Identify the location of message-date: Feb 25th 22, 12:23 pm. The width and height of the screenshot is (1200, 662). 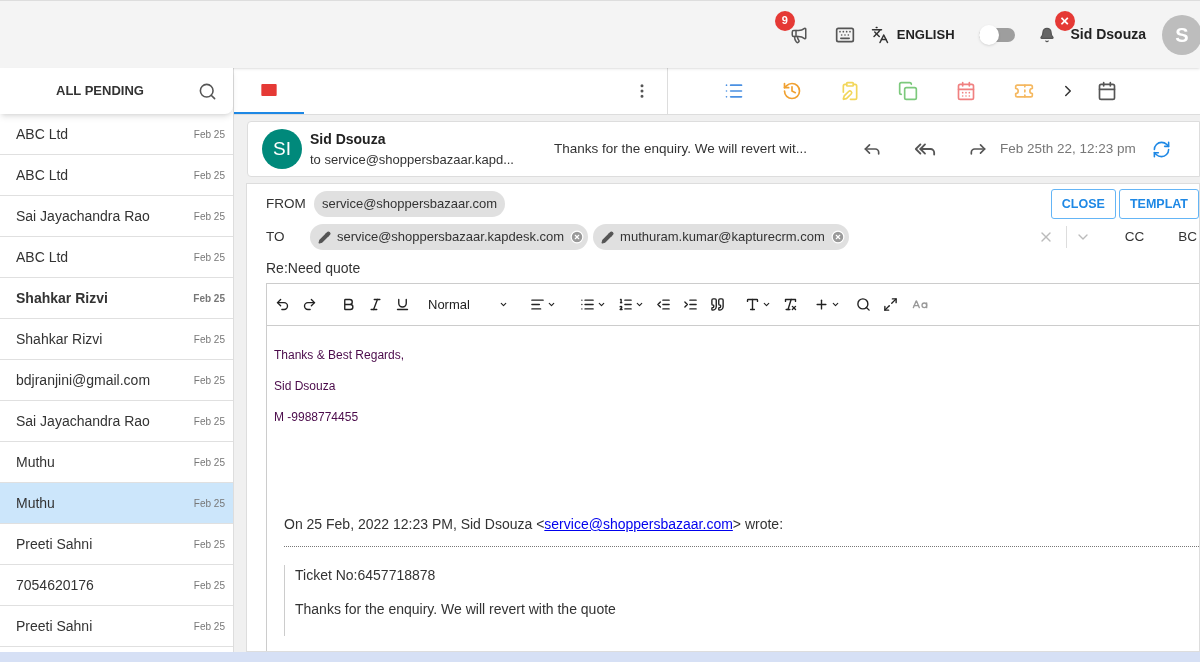
(1068, 148).